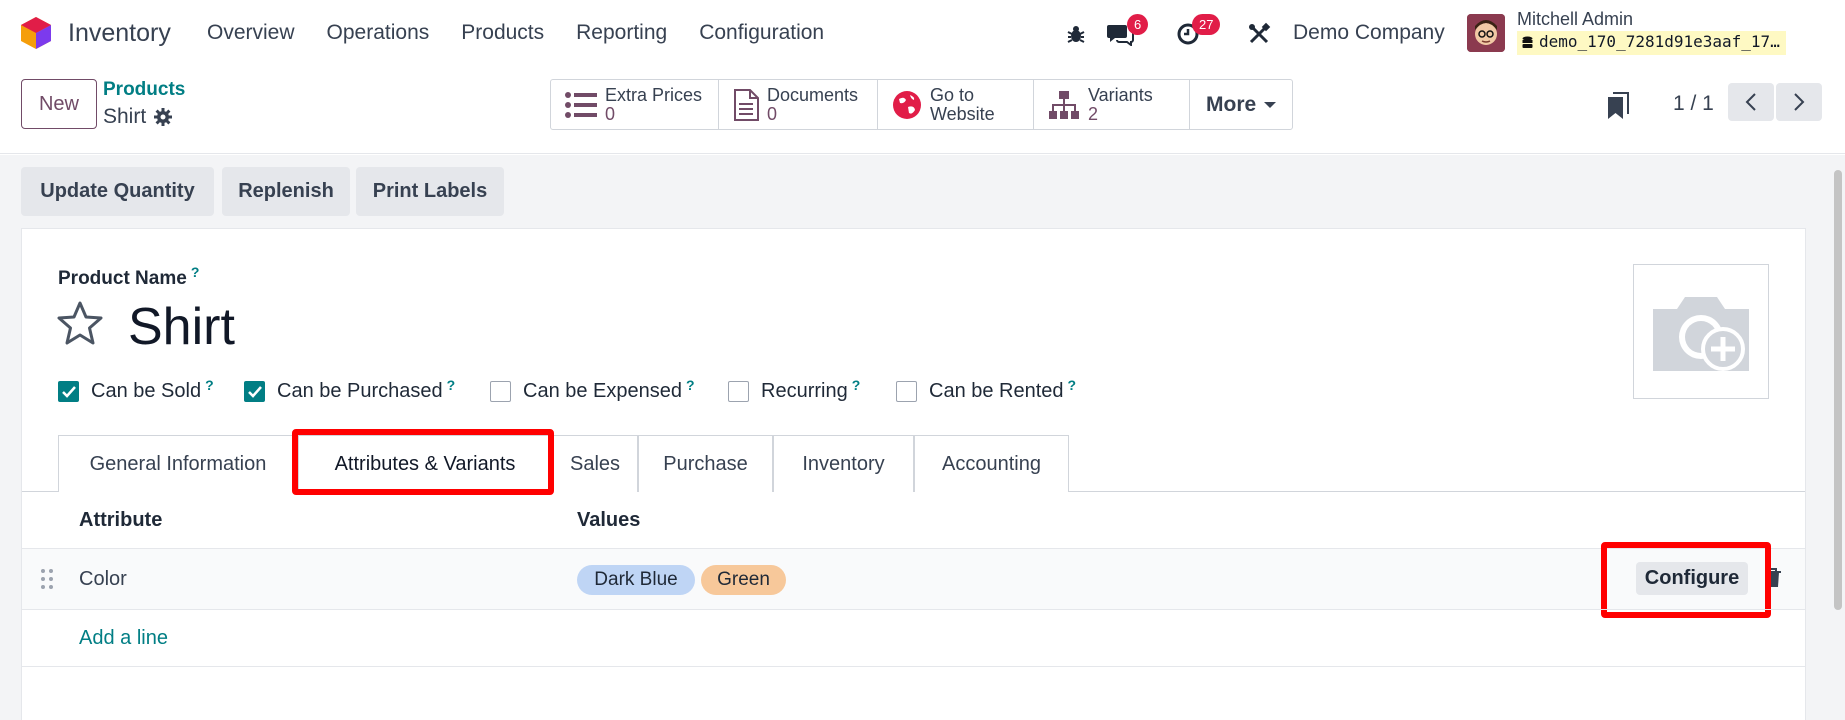 This screenshot has width=1845, height=720. Describe the element at coordinates (1093, 113) in the screenshot. I see `variants-count: 2` at that location.